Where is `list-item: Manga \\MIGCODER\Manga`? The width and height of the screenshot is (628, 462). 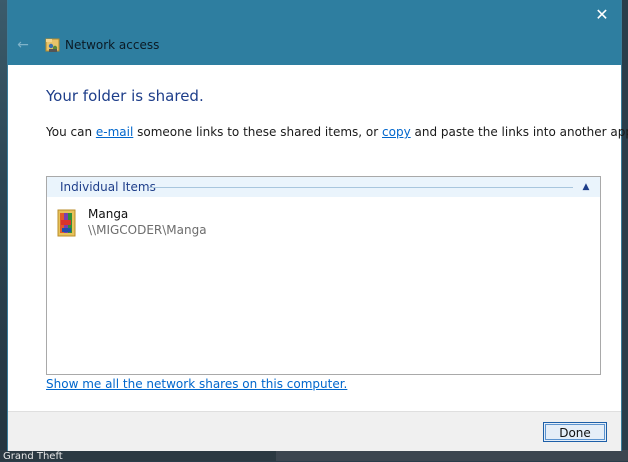 list-item: Manga \\MIGCODER\Manga is located at coordinates (203, 223).